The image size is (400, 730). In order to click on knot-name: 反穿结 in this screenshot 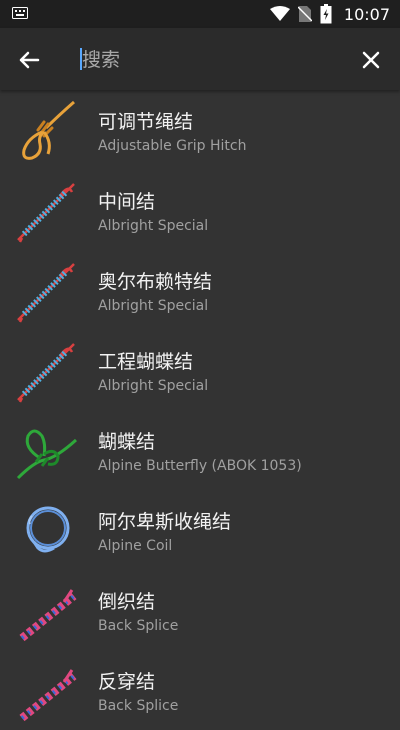, I will do `click(127, 682)`.